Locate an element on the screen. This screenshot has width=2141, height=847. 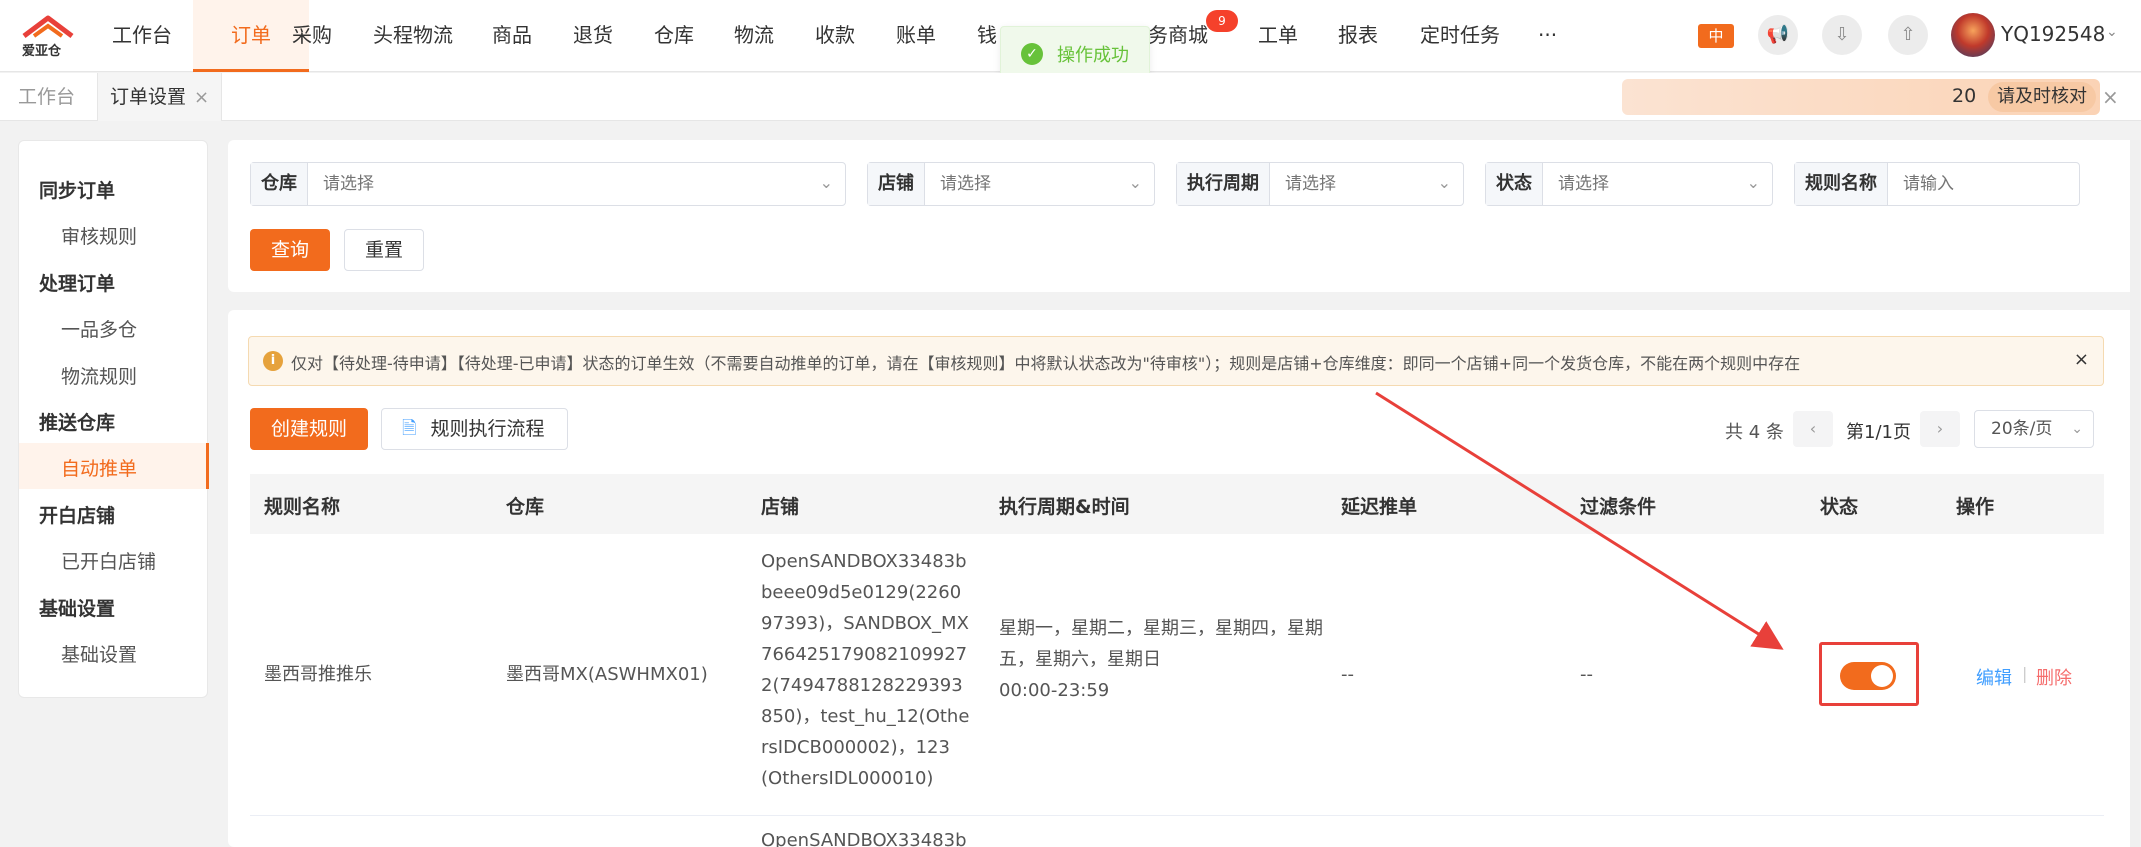
upload-icon: ⇧ is located at coordinates (1908, 35).